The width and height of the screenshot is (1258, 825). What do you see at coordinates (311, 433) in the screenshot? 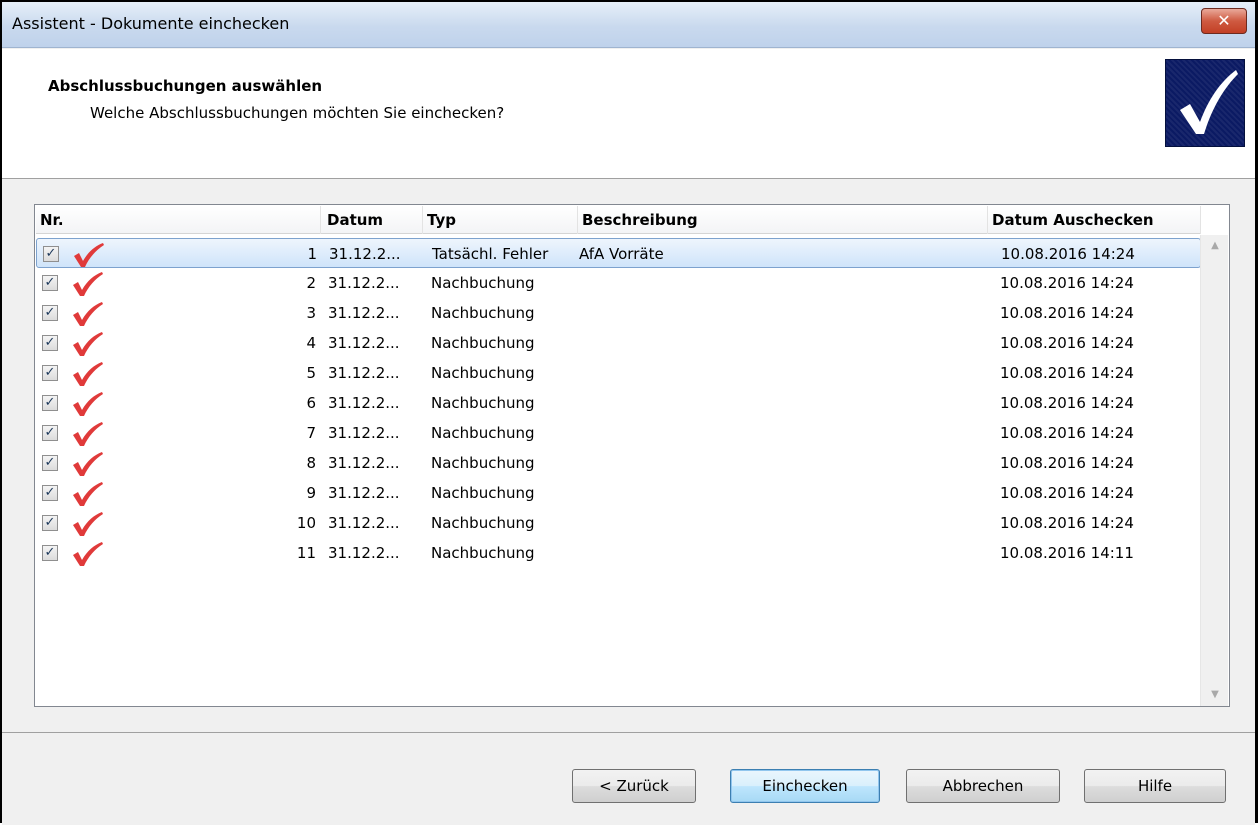
I see `cell-nr: 7` at bounding box center [311, 433].